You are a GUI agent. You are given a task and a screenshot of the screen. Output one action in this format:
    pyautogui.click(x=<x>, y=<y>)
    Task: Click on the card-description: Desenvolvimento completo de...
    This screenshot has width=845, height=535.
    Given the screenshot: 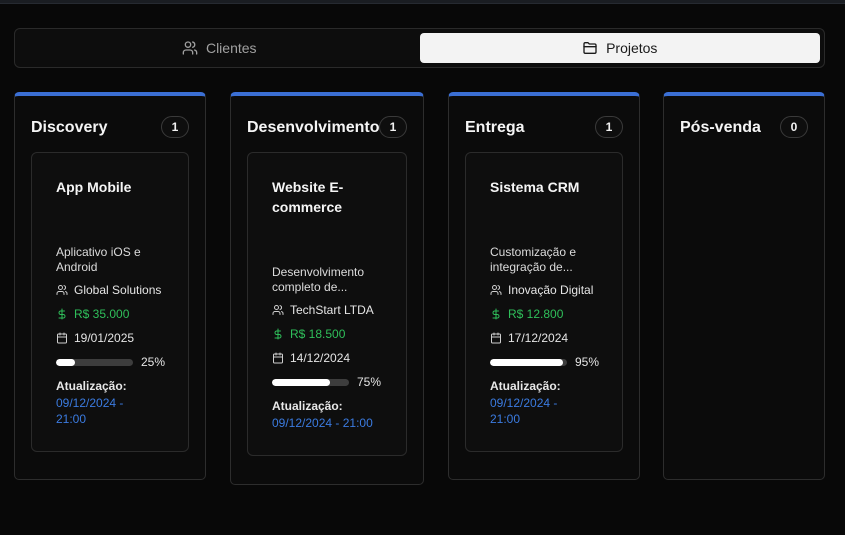 What is the action you would take?
    pyautogui.click(x=318, y=279)
    